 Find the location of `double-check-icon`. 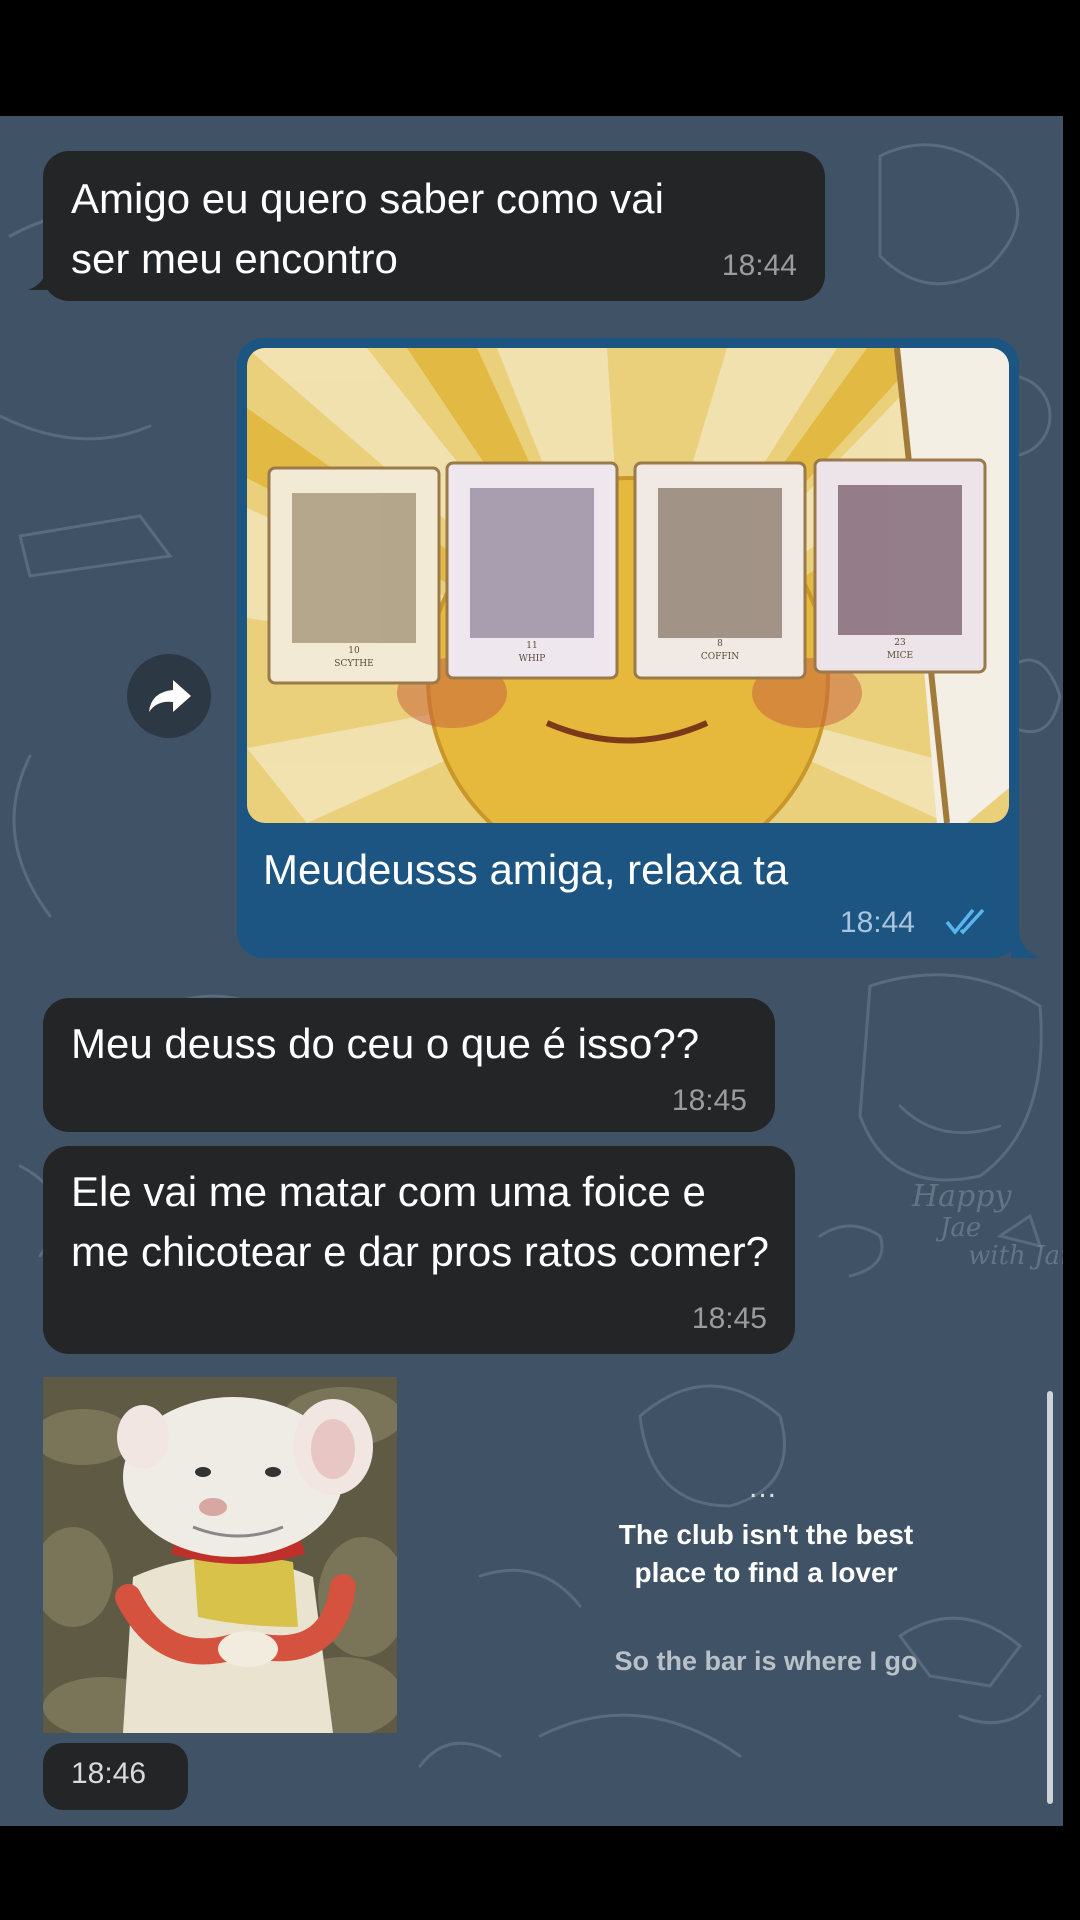

double-check-icon is located at coordinates (965, 921).